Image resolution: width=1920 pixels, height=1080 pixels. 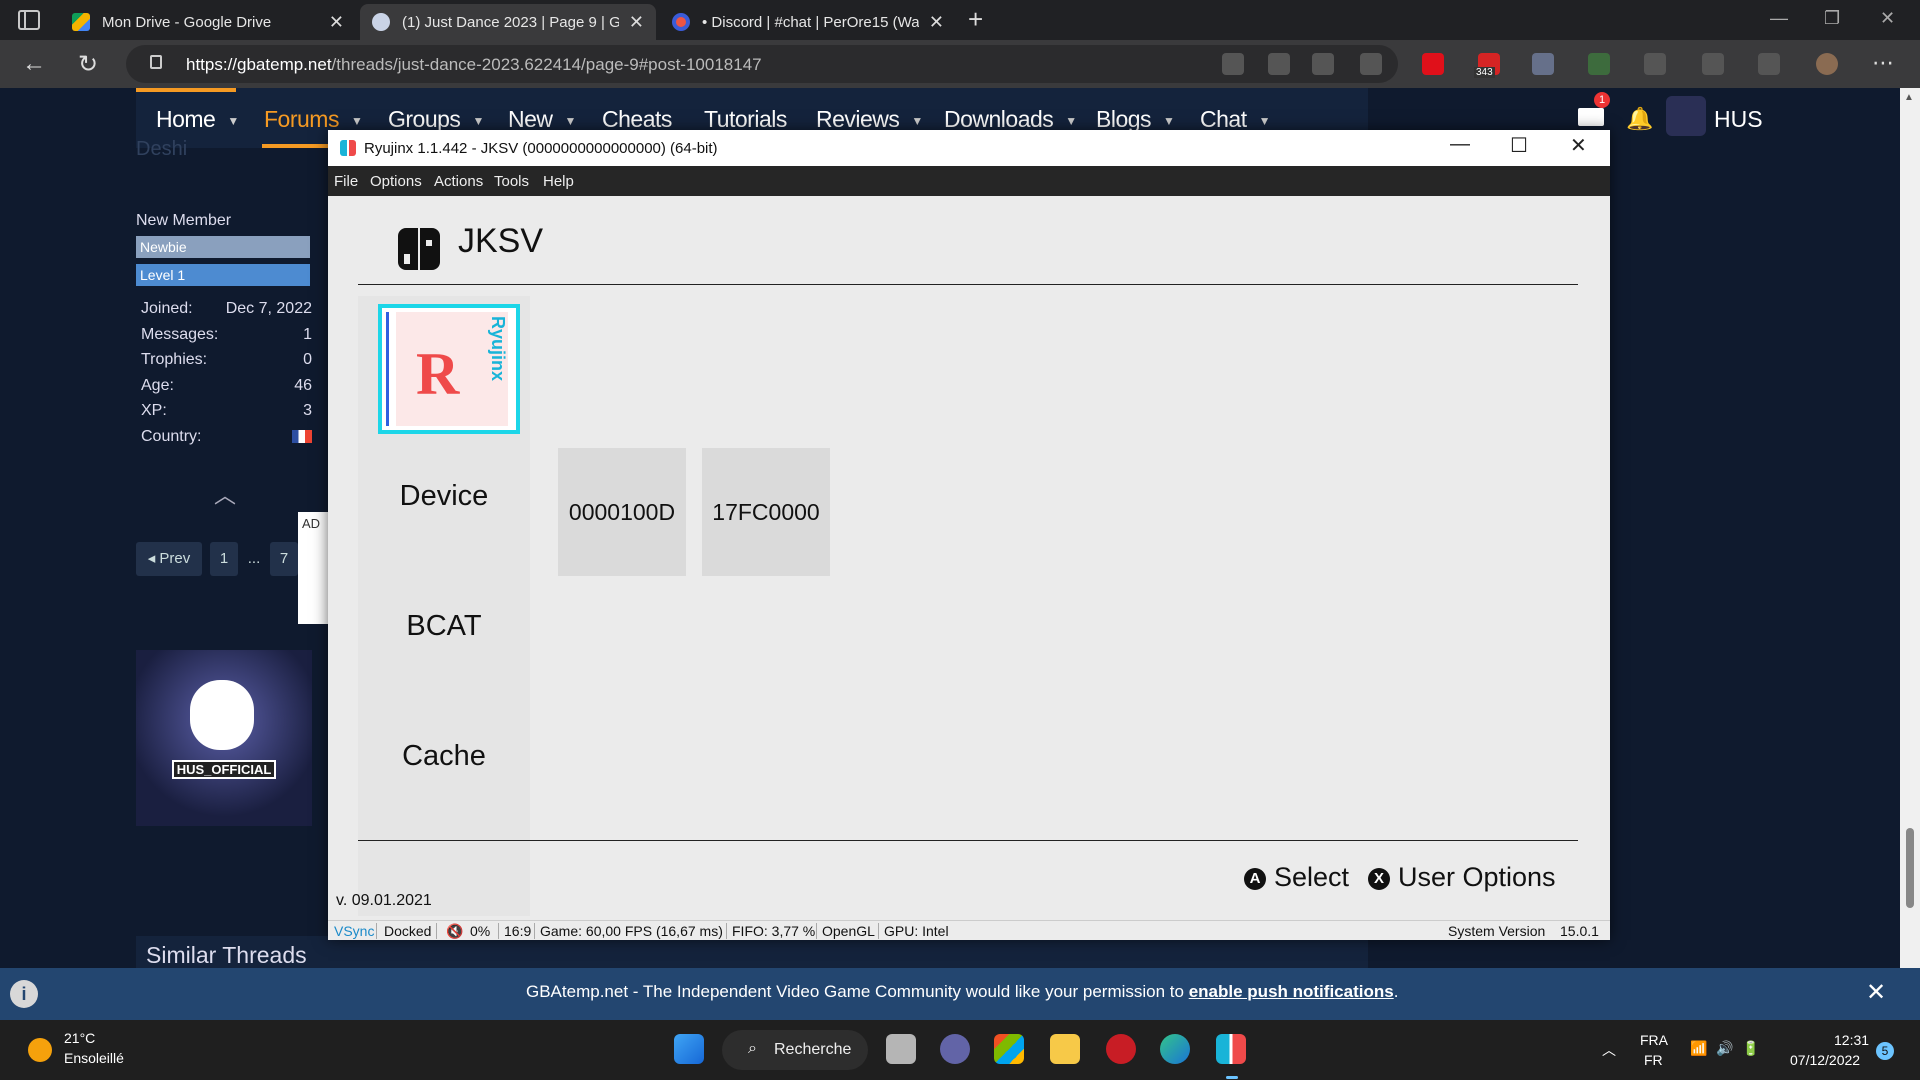 What do you see at coordinates (1724, 1048) in the screenshot?
I see `speaker-icon: 🔊` at bounding box center [1724, 1048].